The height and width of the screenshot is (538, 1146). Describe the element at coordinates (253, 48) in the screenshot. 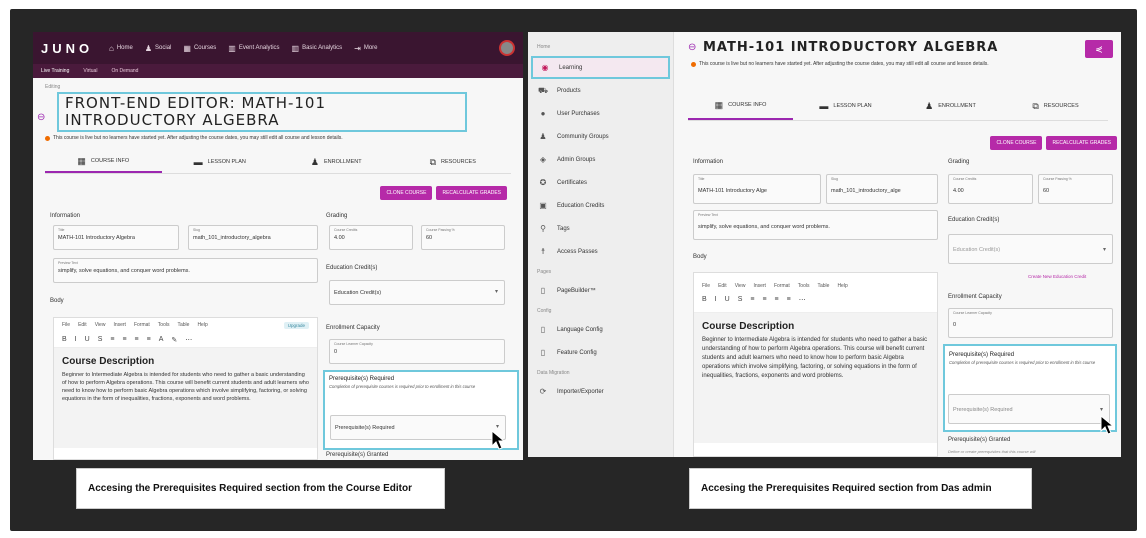

I see `nav-event-analytics: ▥ Event Analytics` at that location.